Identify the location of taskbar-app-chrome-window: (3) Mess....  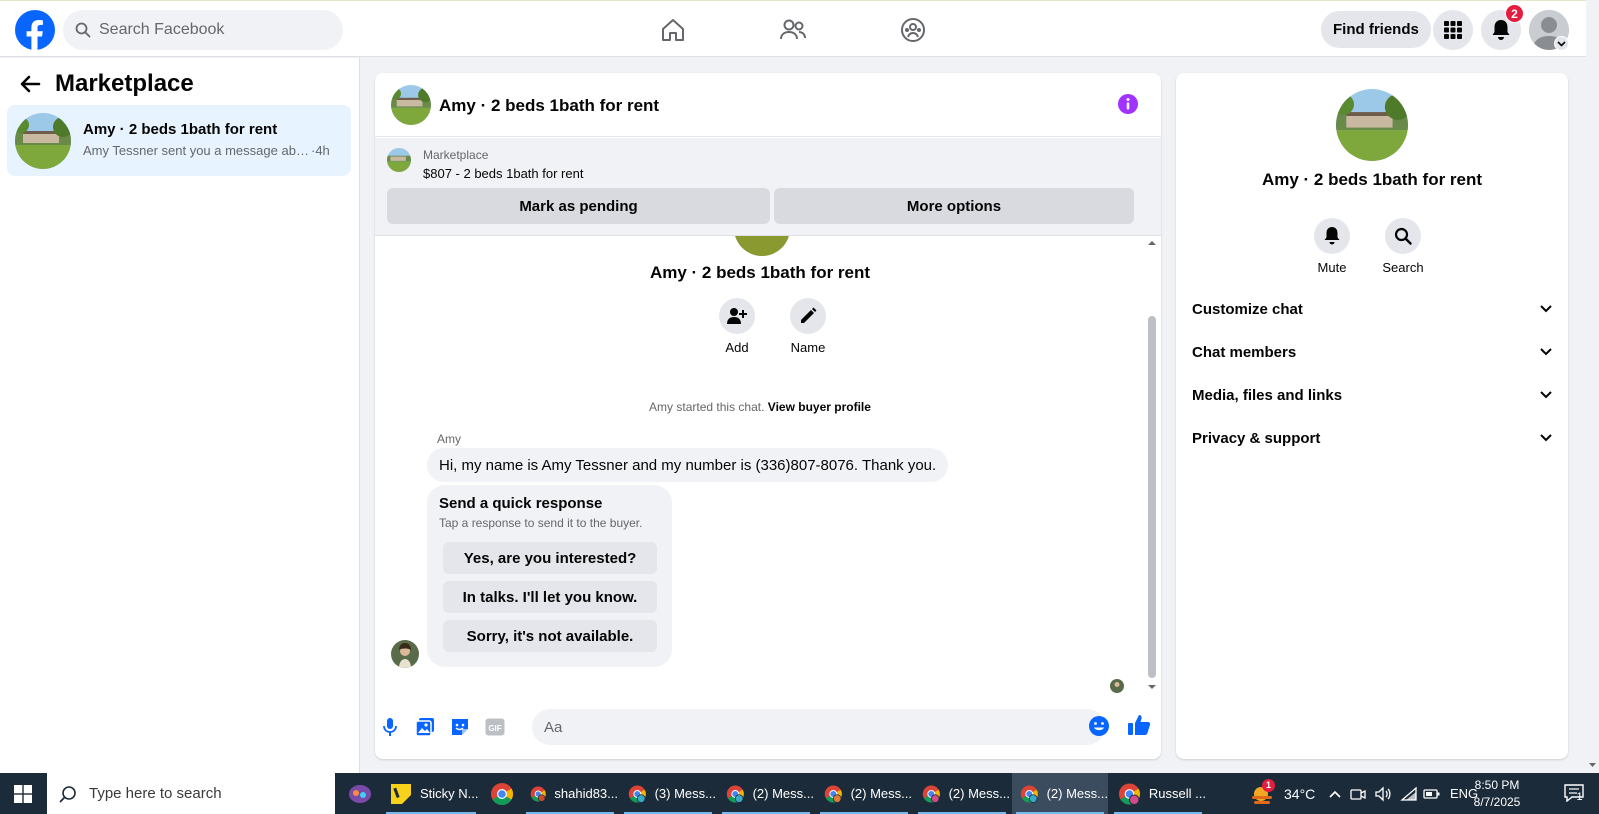
(668, 793).